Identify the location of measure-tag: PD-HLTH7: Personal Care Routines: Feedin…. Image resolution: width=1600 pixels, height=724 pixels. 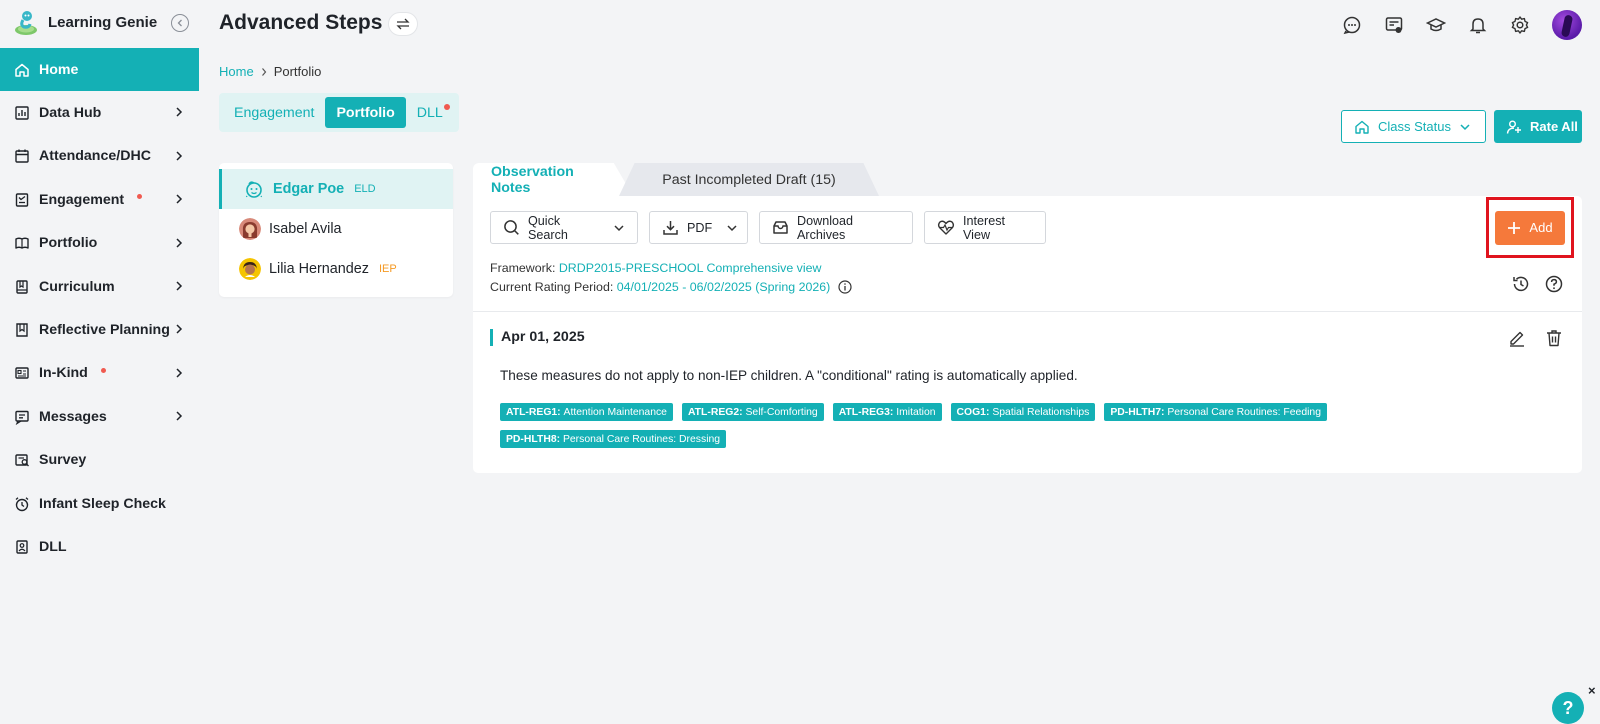
(1215, 412).